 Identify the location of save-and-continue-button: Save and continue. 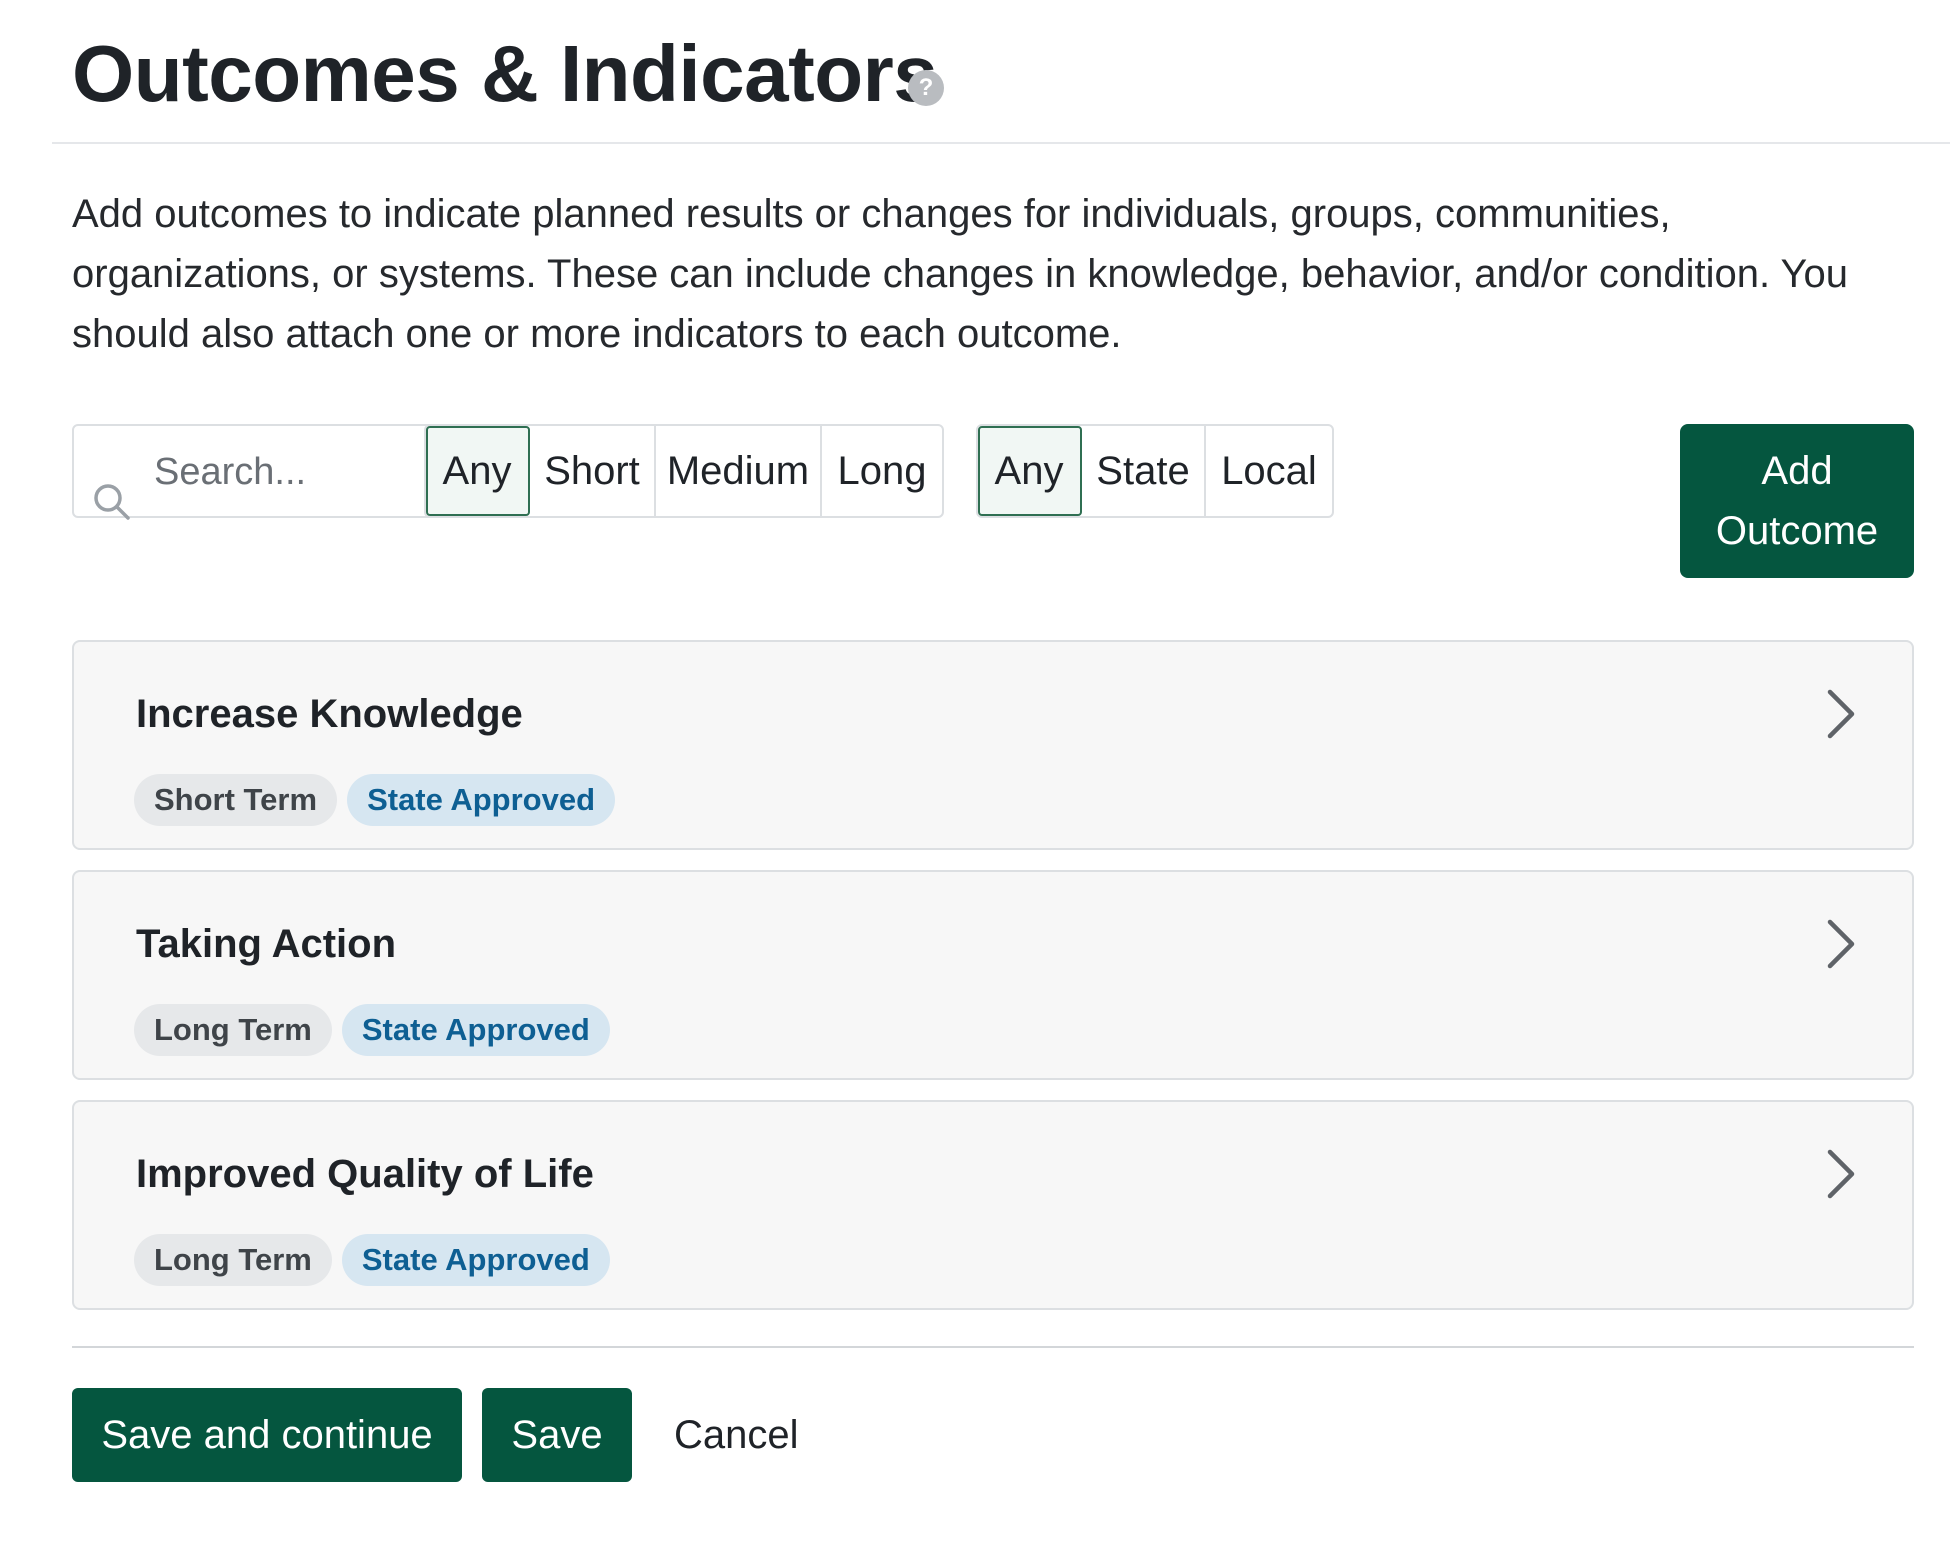
(267, 1435).